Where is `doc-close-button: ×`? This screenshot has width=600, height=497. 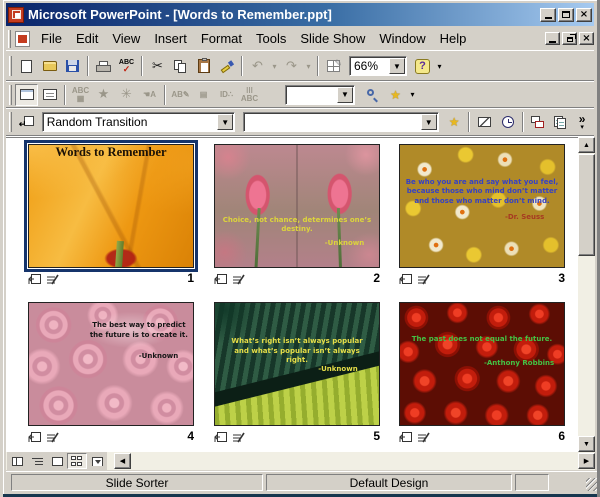
doc-close-button: × is located at coordinates (586, 38).